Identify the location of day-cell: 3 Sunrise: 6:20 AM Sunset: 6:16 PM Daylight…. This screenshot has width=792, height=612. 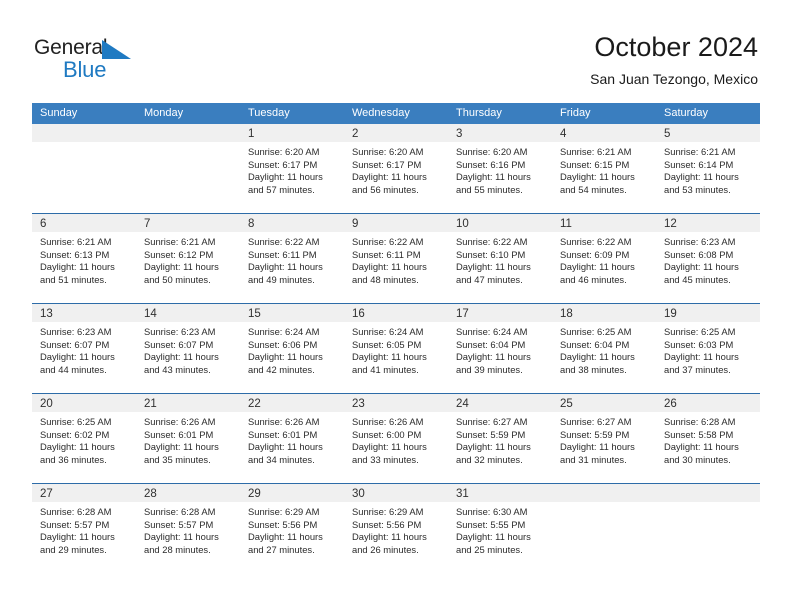
(500, 168).